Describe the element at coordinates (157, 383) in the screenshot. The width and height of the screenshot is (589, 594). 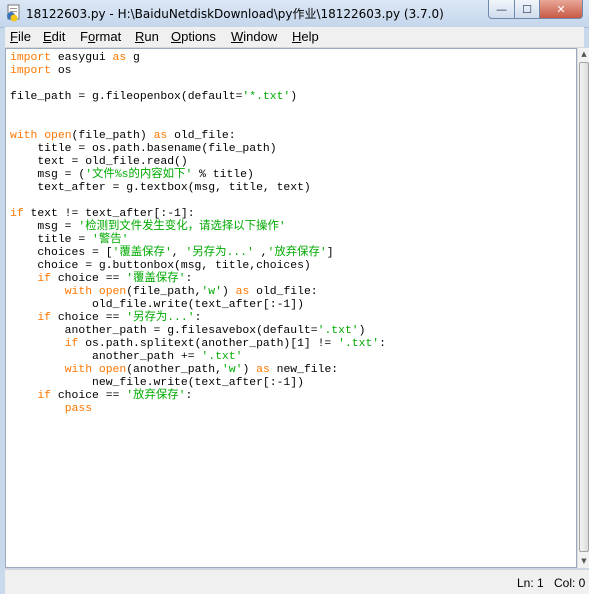
I see `code-token: new_file.write(text_after[:-1])` at that location.